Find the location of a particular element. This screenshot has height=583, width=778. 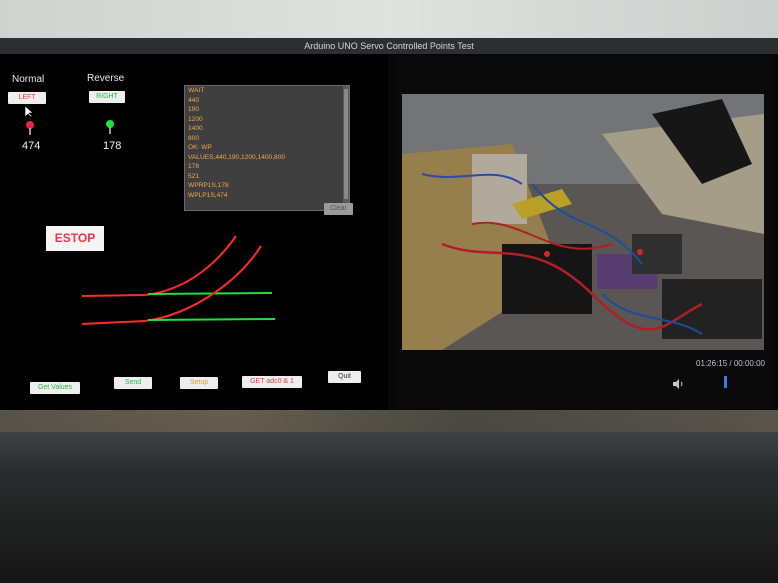

right-signal-icon is located at coordinates (110, 127).